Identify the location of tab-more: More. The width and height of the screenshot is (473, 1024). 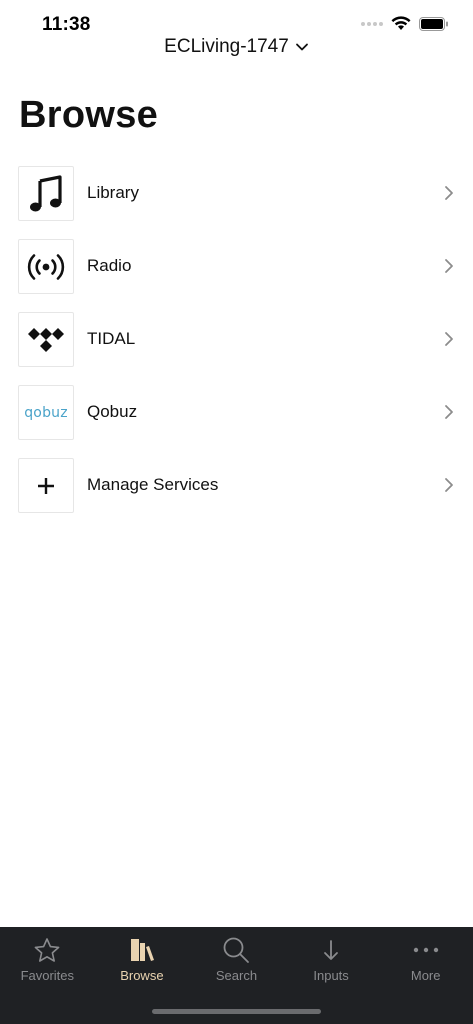
(425, 959).